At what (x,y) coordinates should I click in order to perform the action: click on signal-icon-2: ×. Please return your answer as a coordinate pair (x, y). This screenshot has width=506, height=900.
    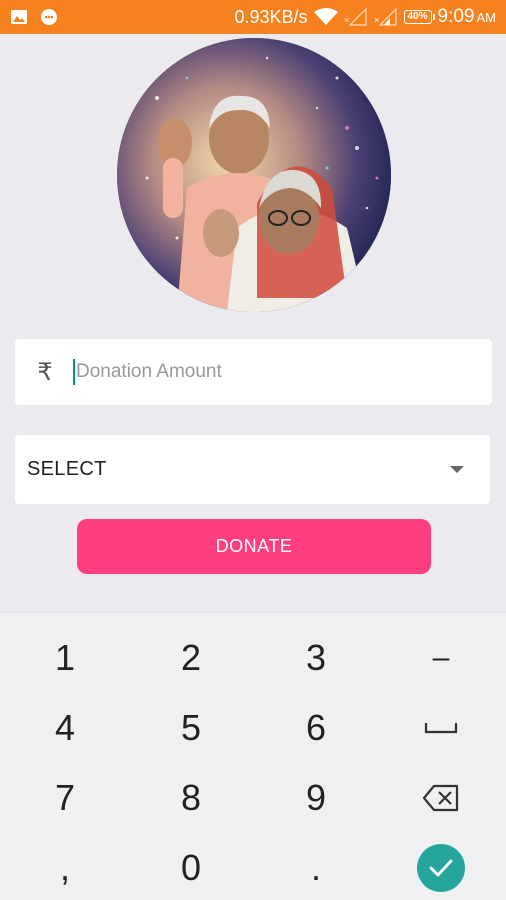
    Looking at the image, I should click on (386, 17).